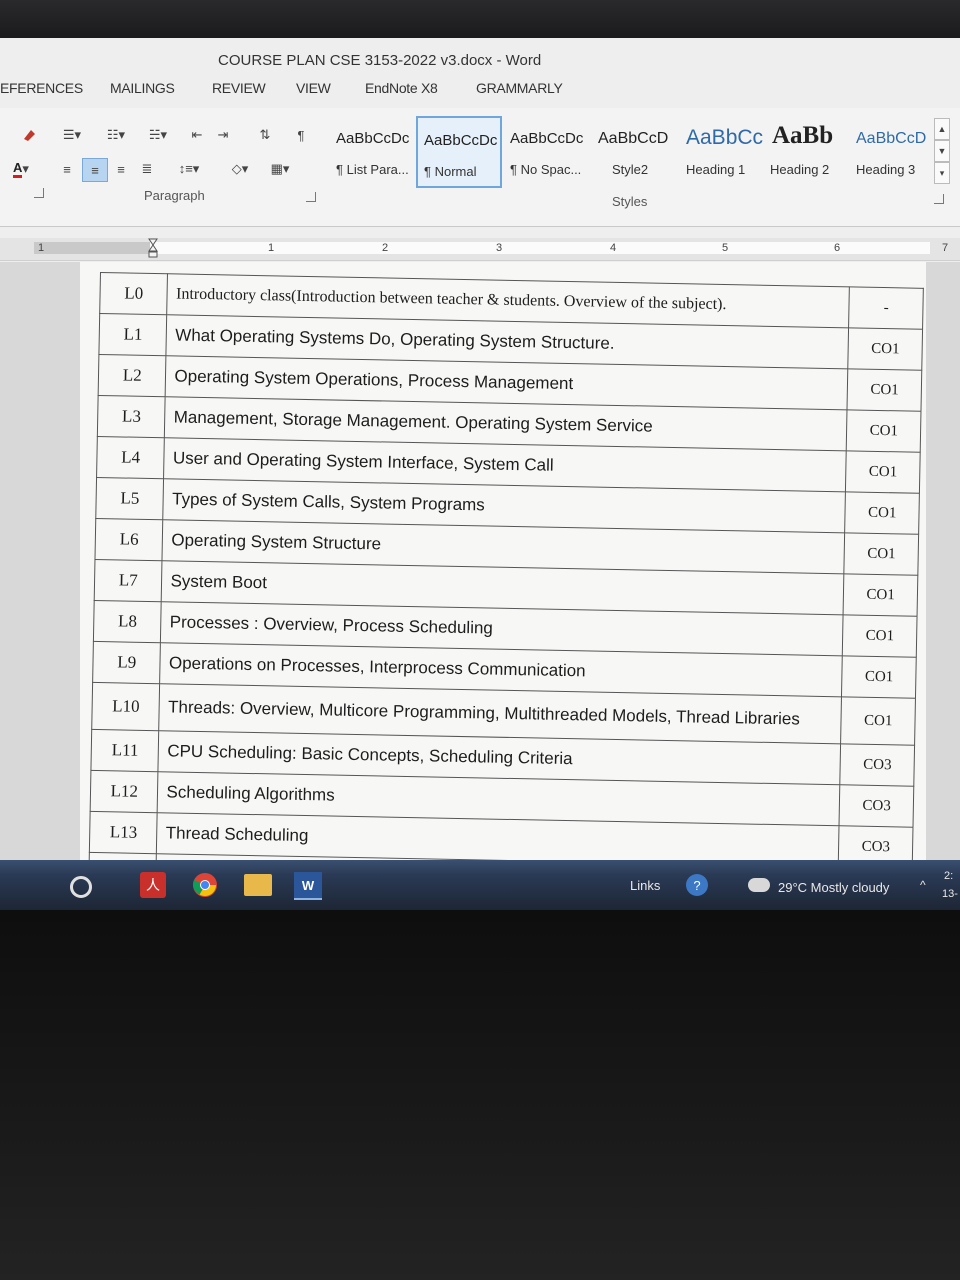 The height and width of the screenshot is (1280, 960). I want to click on font-dialog-launcher-icon, so click(39, 193).